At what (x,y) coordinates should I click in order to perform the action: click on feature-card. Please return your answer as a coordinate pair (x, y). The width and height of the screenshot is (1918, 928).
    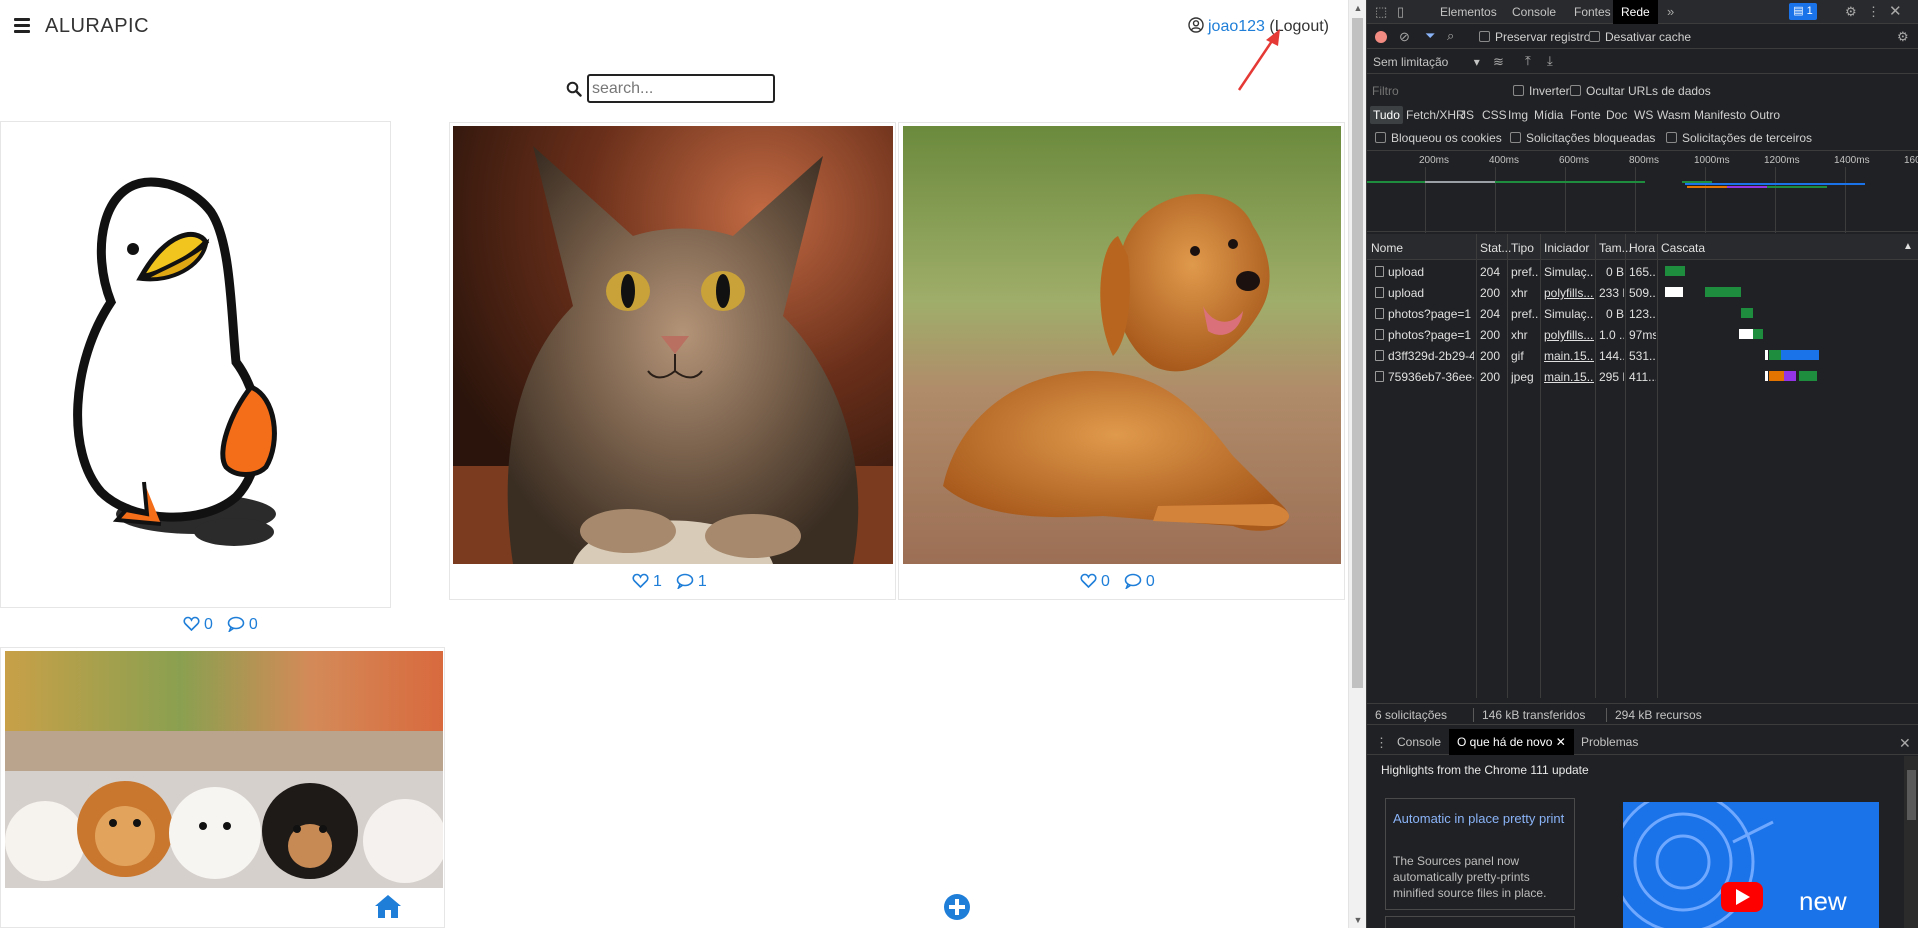
    Looking at the image, I should click on (1480, 922).